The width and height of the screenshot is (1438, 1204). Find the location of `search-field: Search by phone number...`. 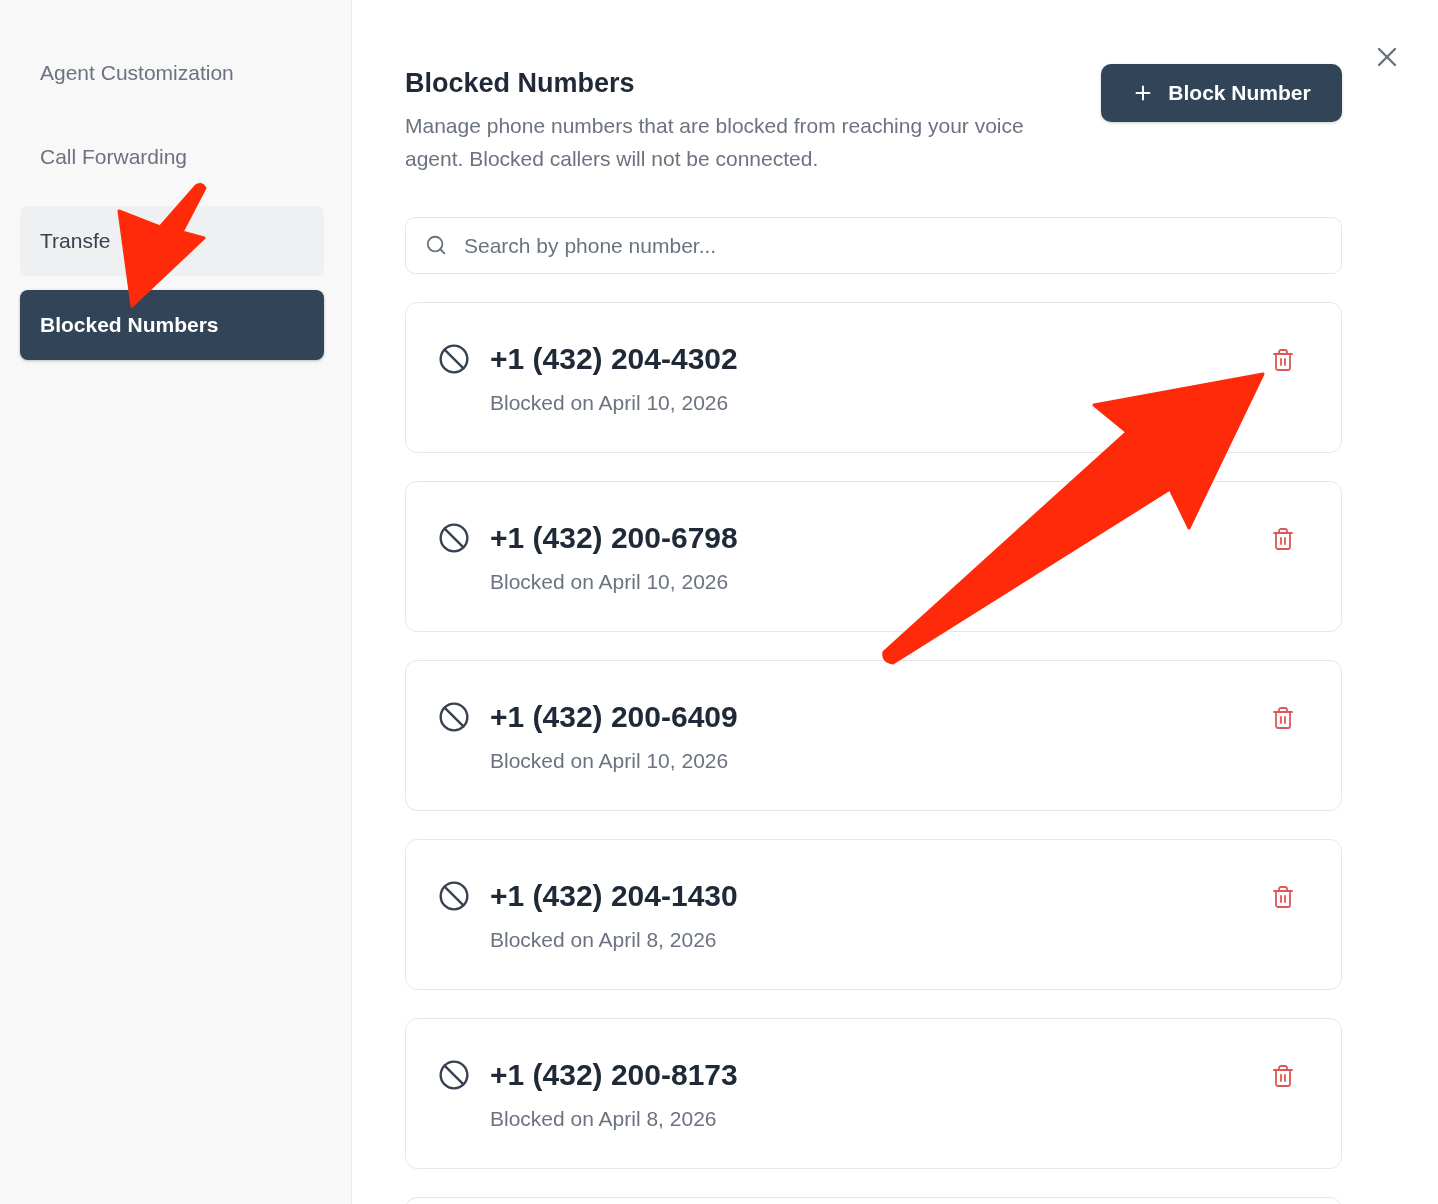

search-field: Search by phone number... is located at coordinates (873, 245).